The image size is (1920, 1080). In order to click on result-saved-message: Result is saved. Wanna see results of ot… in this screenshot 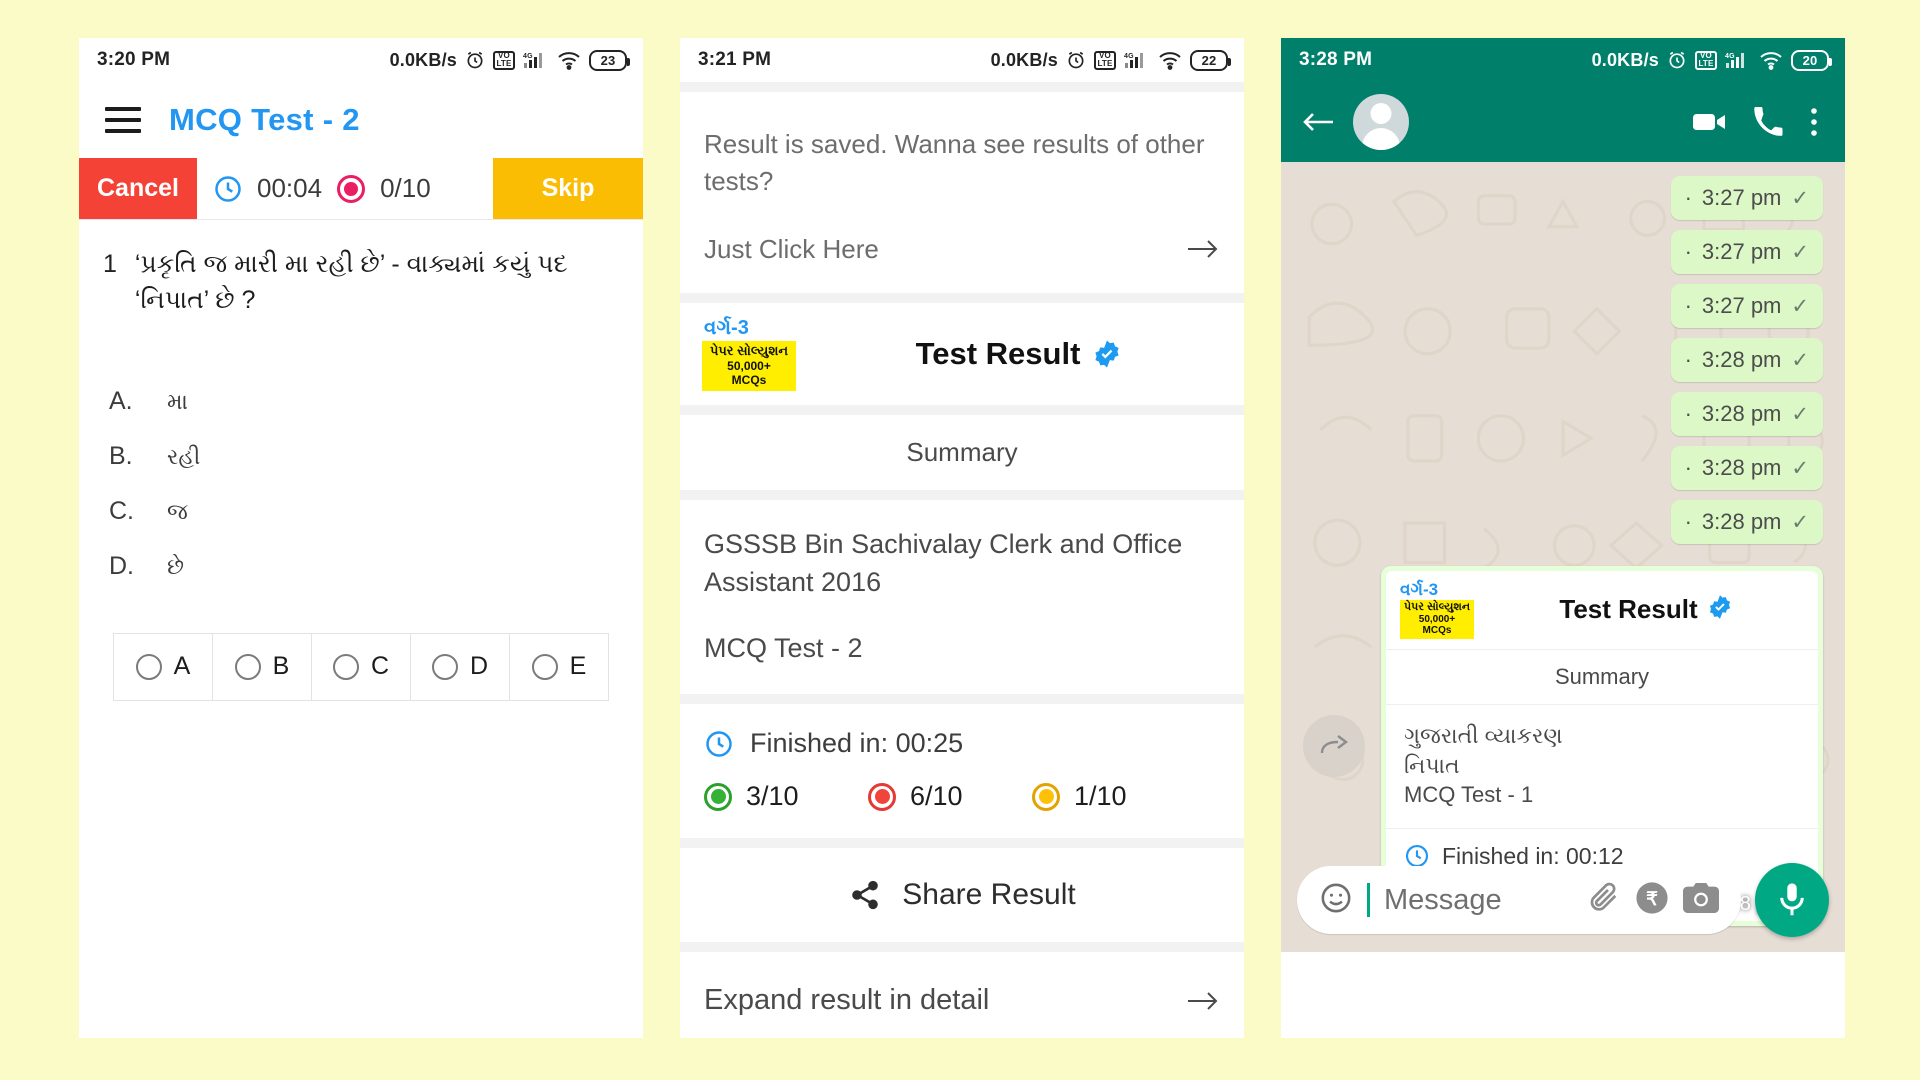, I will do `click(954, 162)`.